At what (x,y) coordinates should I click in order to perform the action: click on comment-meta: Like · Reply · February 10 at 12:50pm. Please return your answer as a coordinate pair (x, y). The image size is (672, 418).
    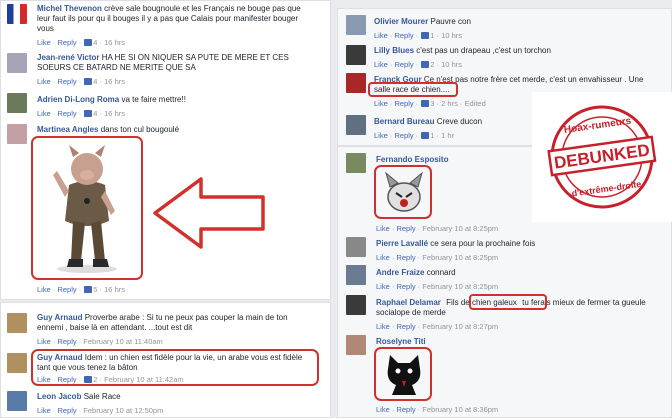
    Looking at the image, I should click on (100, 410).